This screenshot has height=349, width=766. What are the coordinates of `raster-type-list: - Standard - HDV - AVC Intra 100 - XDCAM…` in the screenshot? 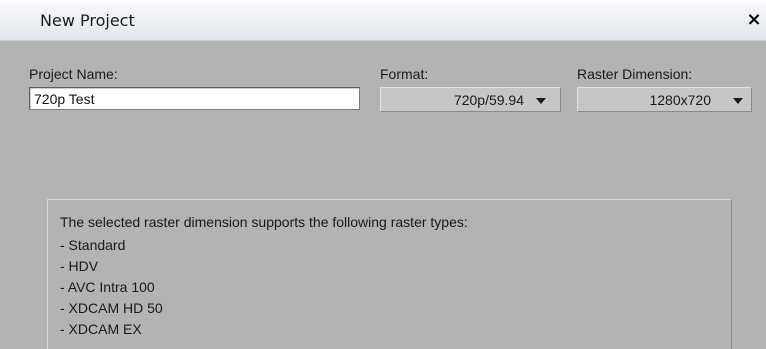 It's located at (111, 287).